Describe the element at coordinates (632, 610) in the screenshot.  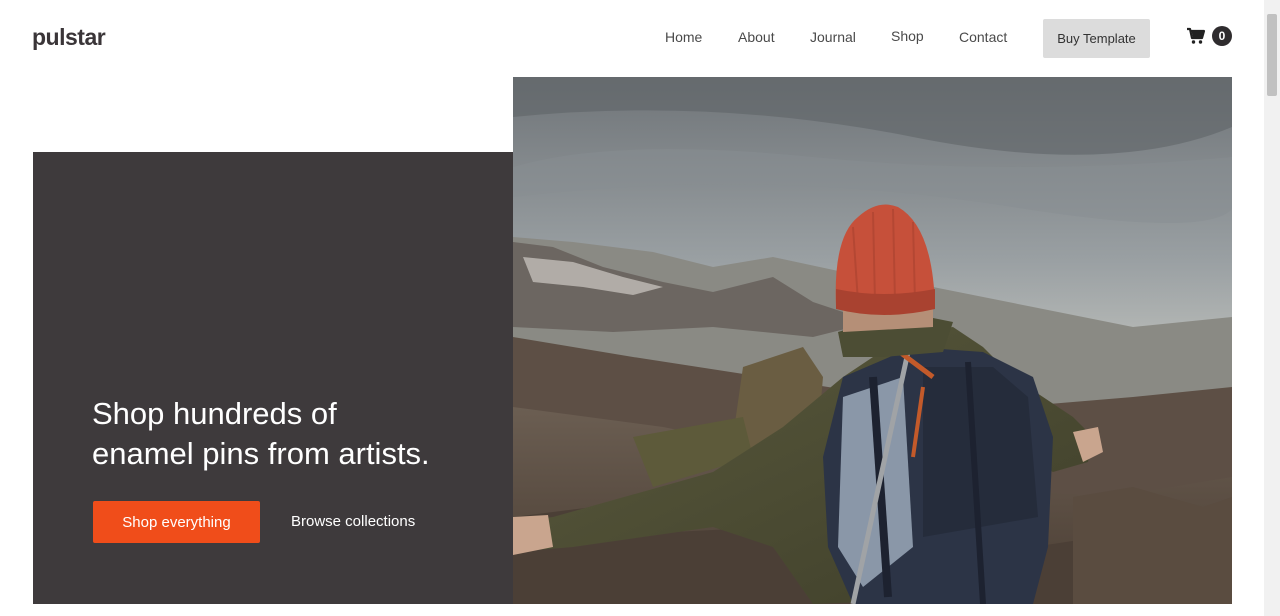
I see `page-bottom-strip` at that location.